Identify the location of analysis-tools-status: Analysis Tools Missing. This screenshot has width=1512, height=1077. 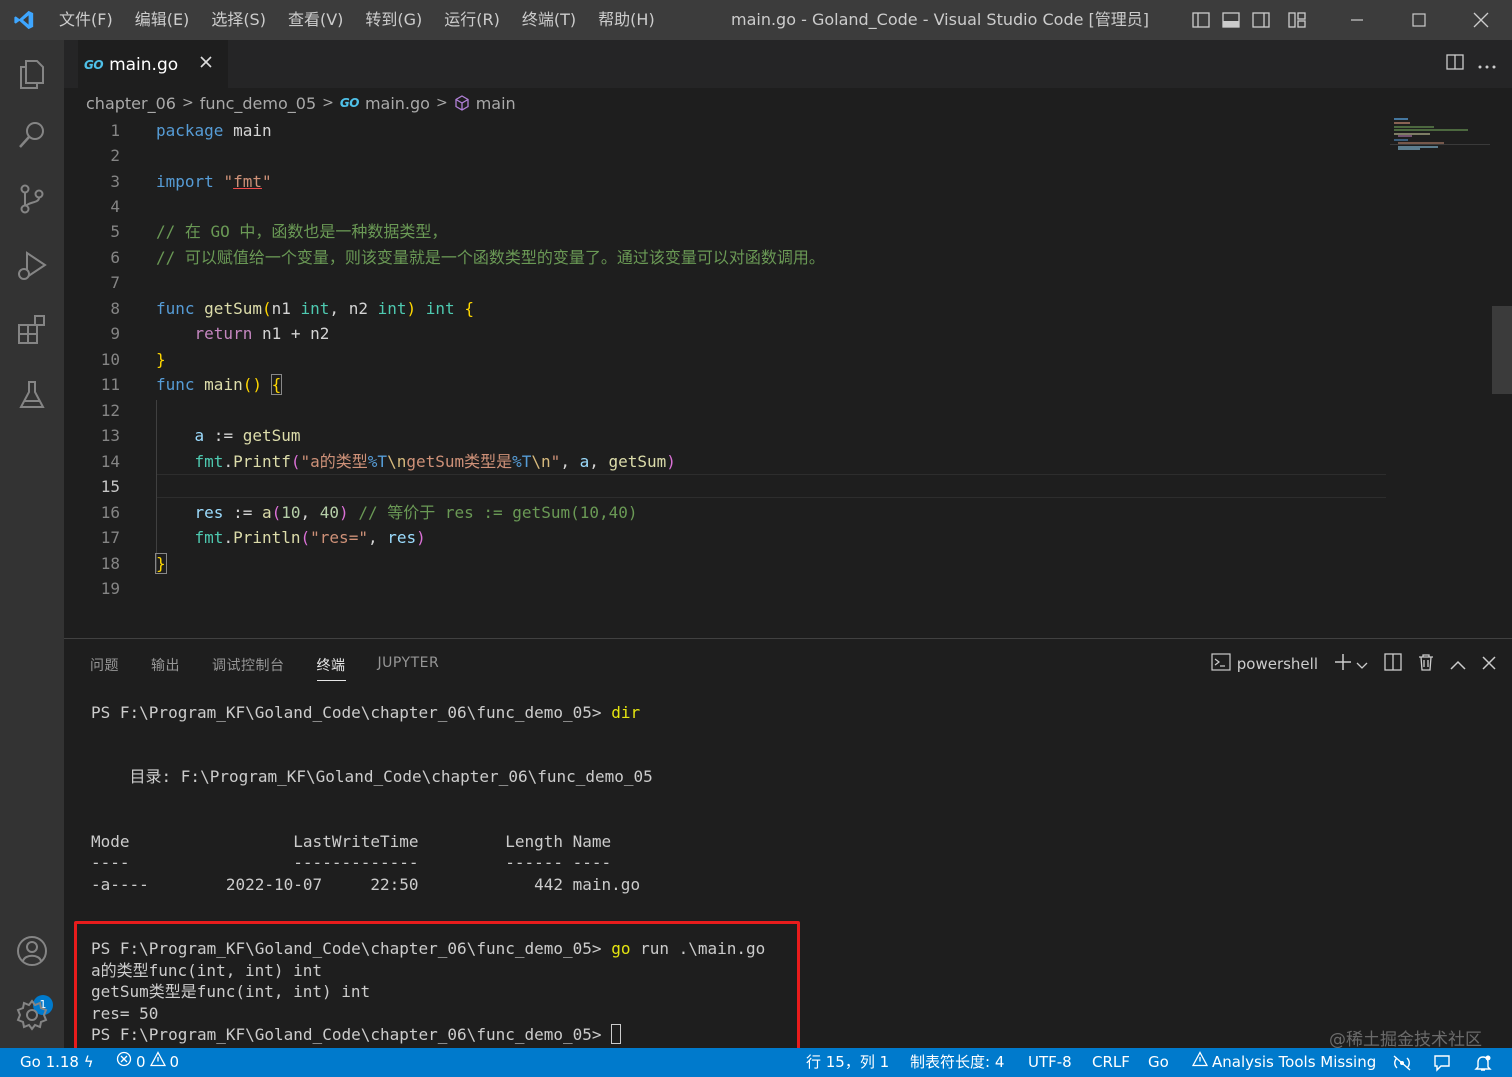
(1283, 1062).